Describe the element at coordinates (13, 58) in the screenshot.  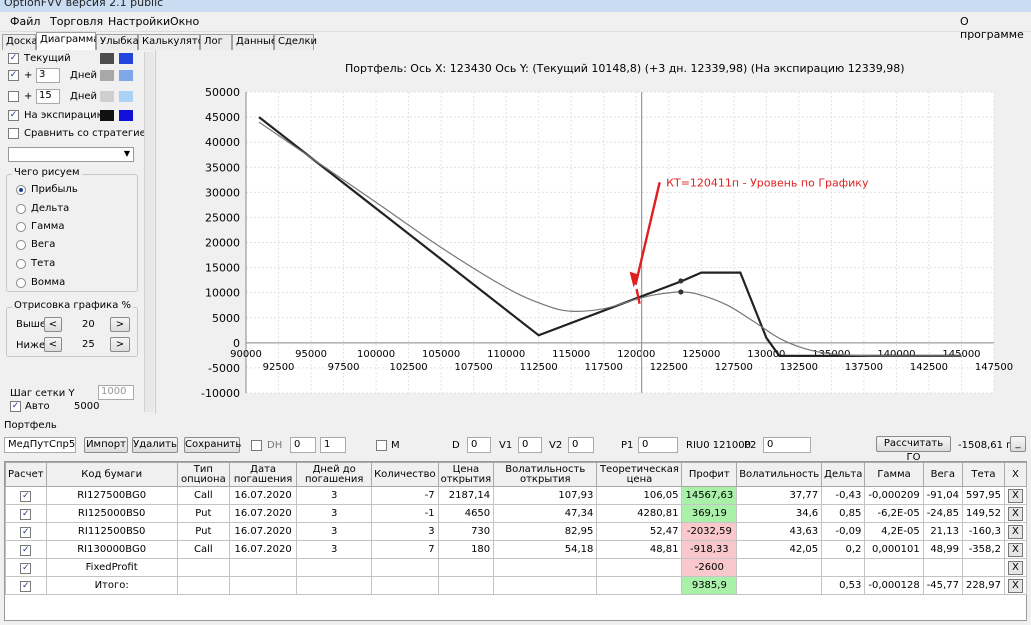
I see `current-checkbox: ✓` at that location.